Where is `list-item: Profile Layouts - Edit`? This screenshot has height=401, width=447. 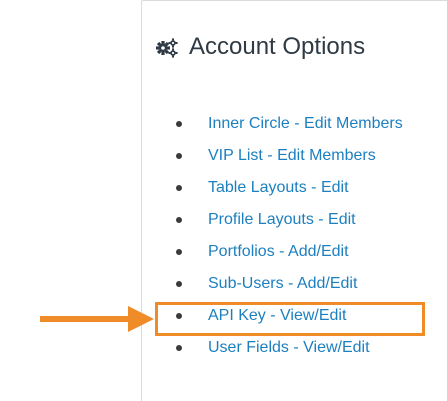 list-item: Profile Layouts - Edit is located at coordinates (289, 220).